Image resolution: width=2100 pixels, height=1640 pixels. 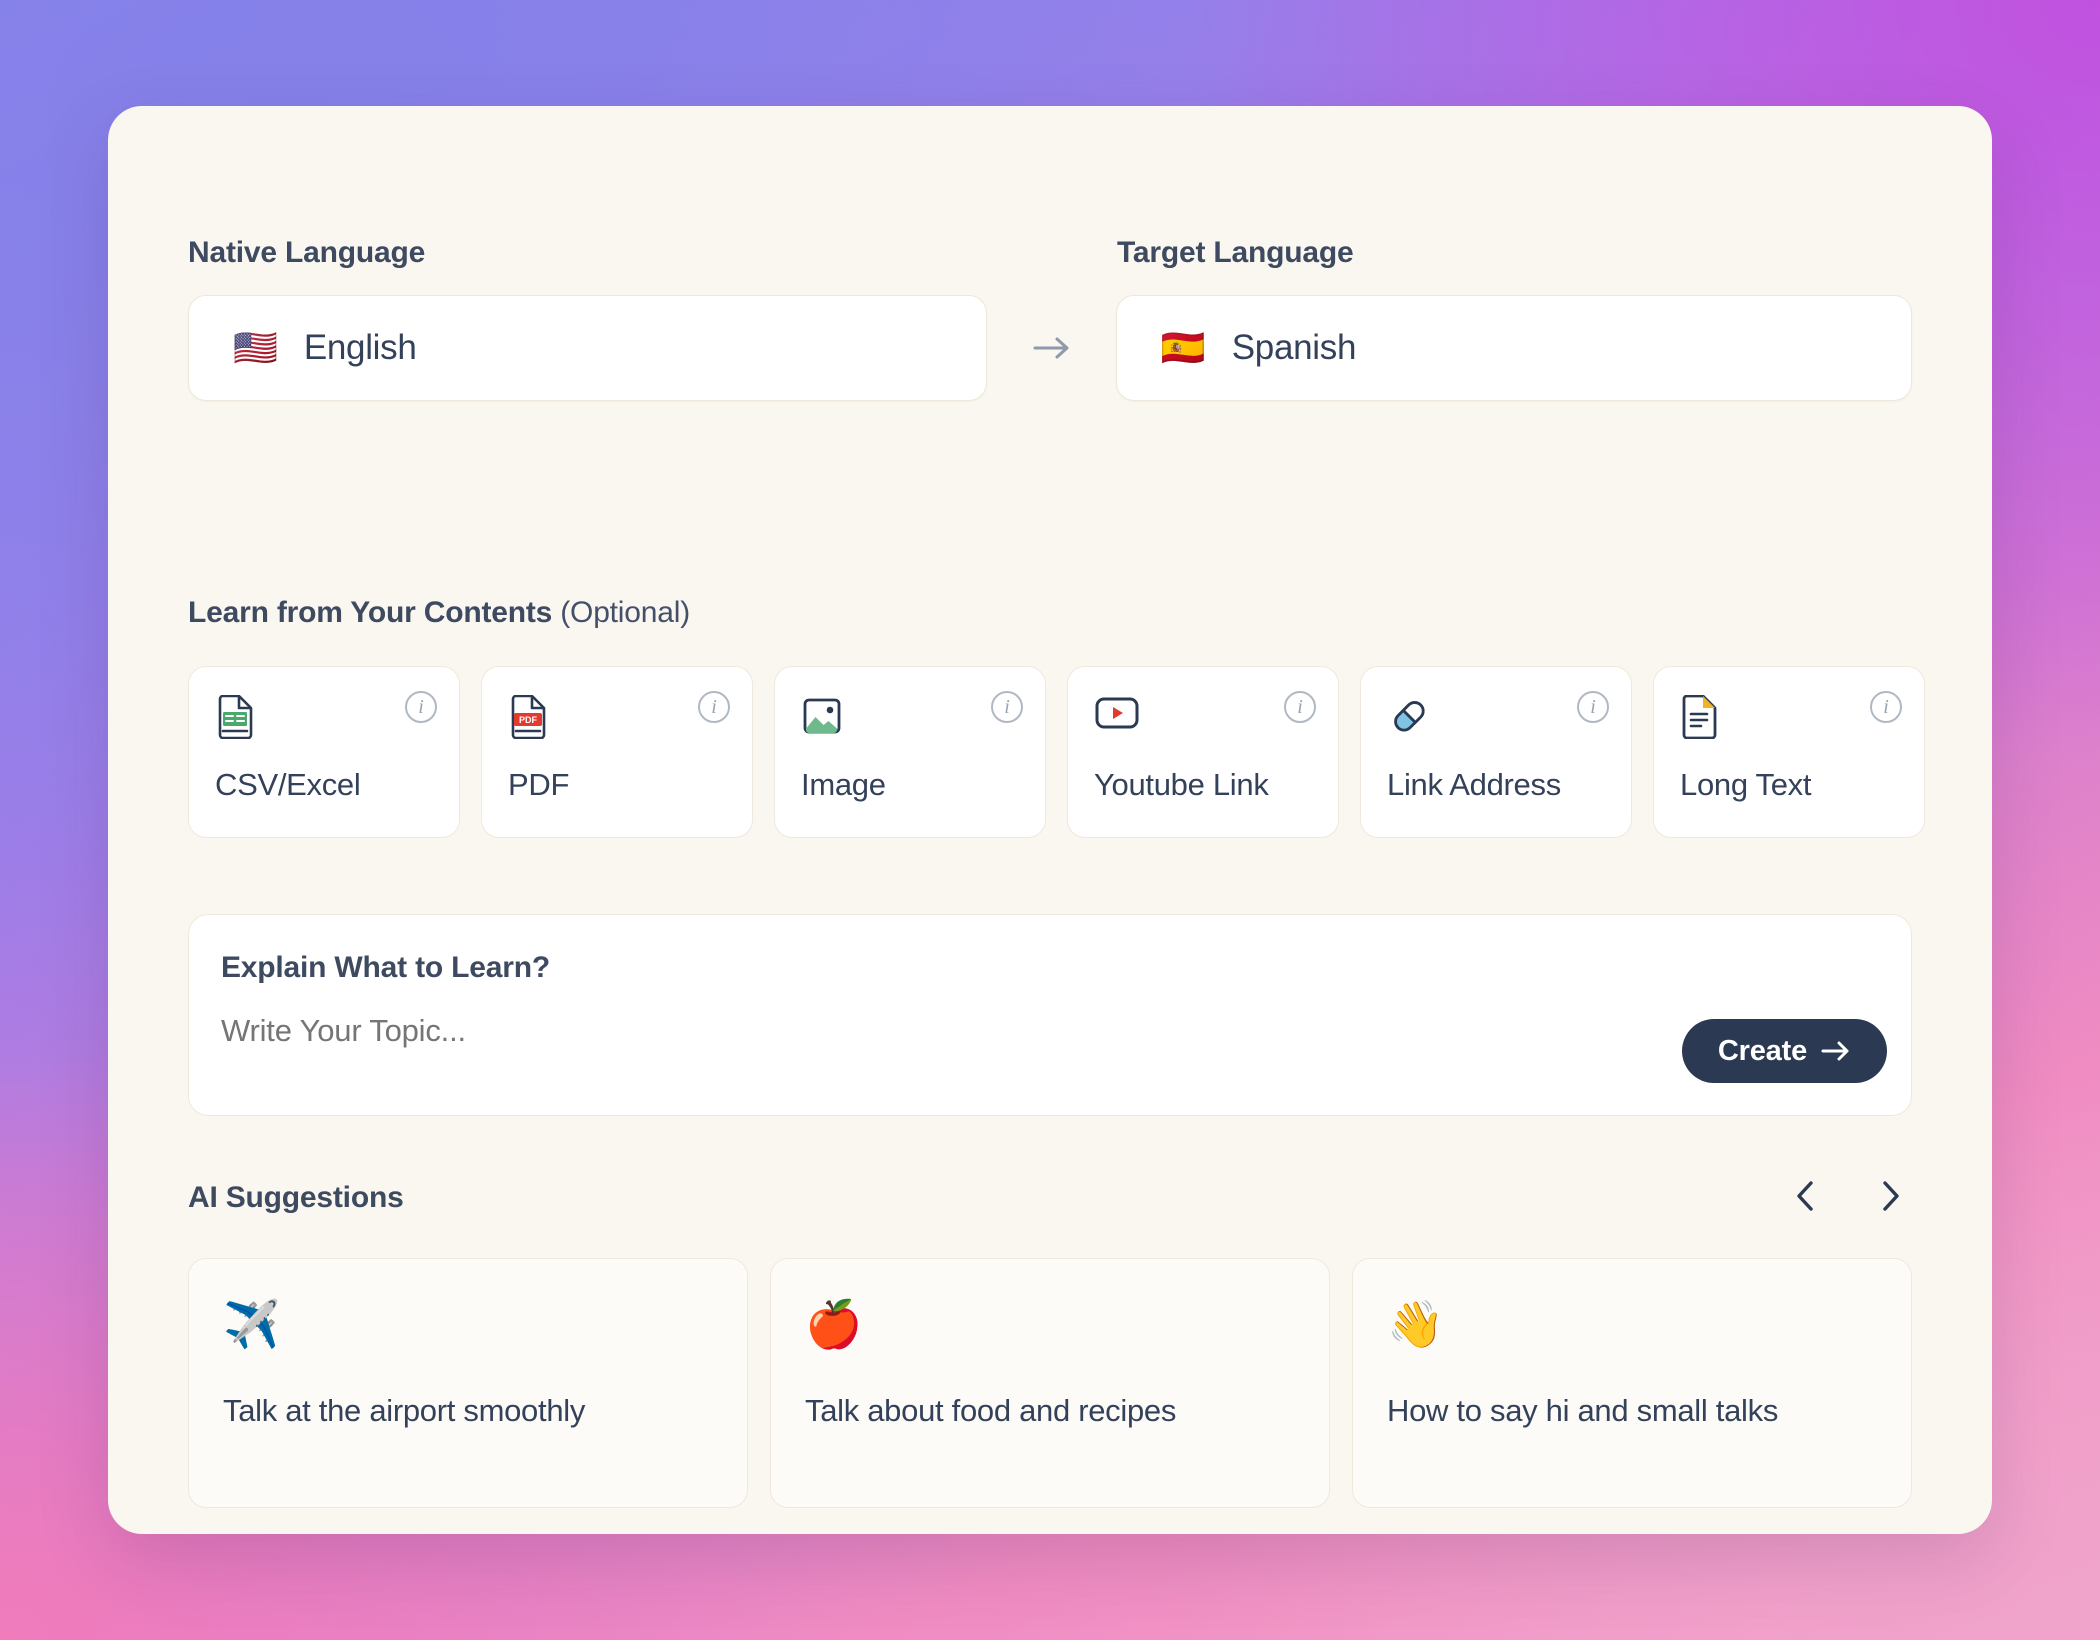 What do you see at coordinates (1890, 1196) in the screenshot?
I see `chevron-right-icon` at bounding box center [1890, 1196].